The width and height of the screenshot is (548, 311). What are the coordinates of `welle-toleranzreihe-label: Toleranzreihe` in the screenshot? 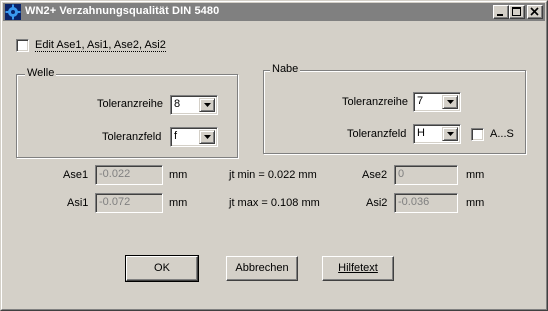 It's located at (130, 104).